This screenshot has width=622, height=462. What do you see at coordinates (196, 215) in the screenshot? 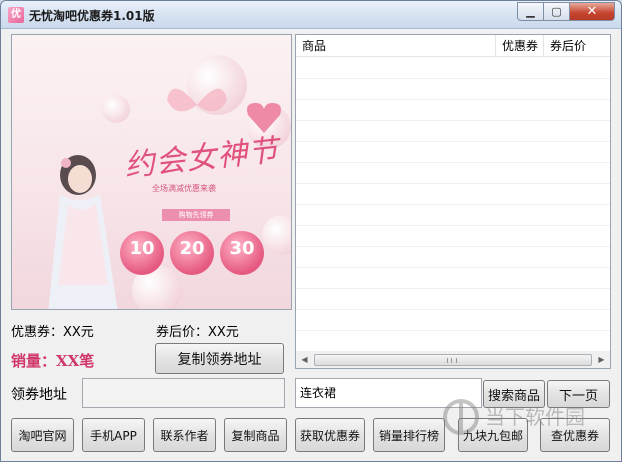
I see `poster-tag: 购物先领券` at bounding box center [196, 215].